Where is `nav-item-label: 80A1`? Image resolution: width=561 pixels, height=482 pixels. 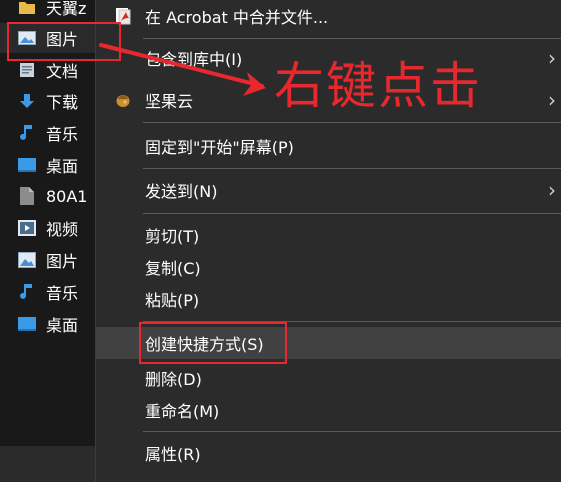 nav-item-label: 80A1 is located at coordinates (67, 196).